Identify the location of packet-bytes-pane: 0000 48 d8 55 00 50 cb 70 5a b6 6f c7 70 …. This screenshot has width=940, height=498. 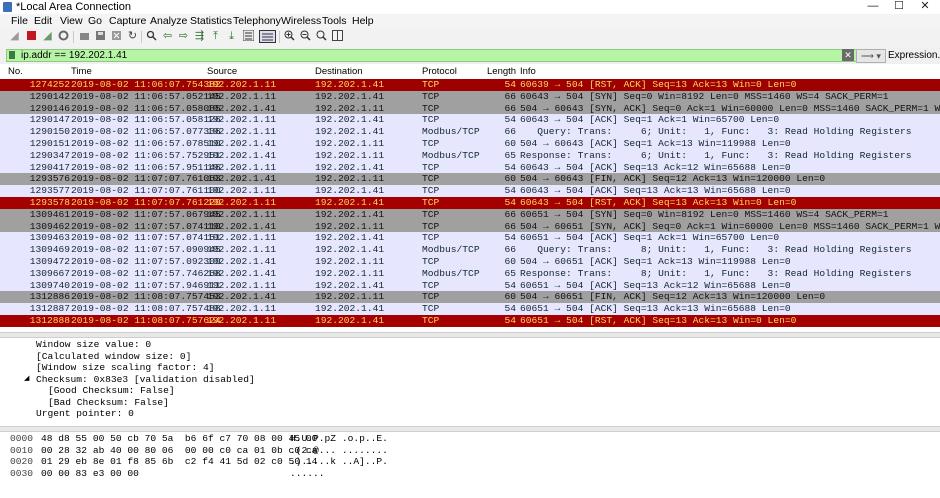
(470, 464).